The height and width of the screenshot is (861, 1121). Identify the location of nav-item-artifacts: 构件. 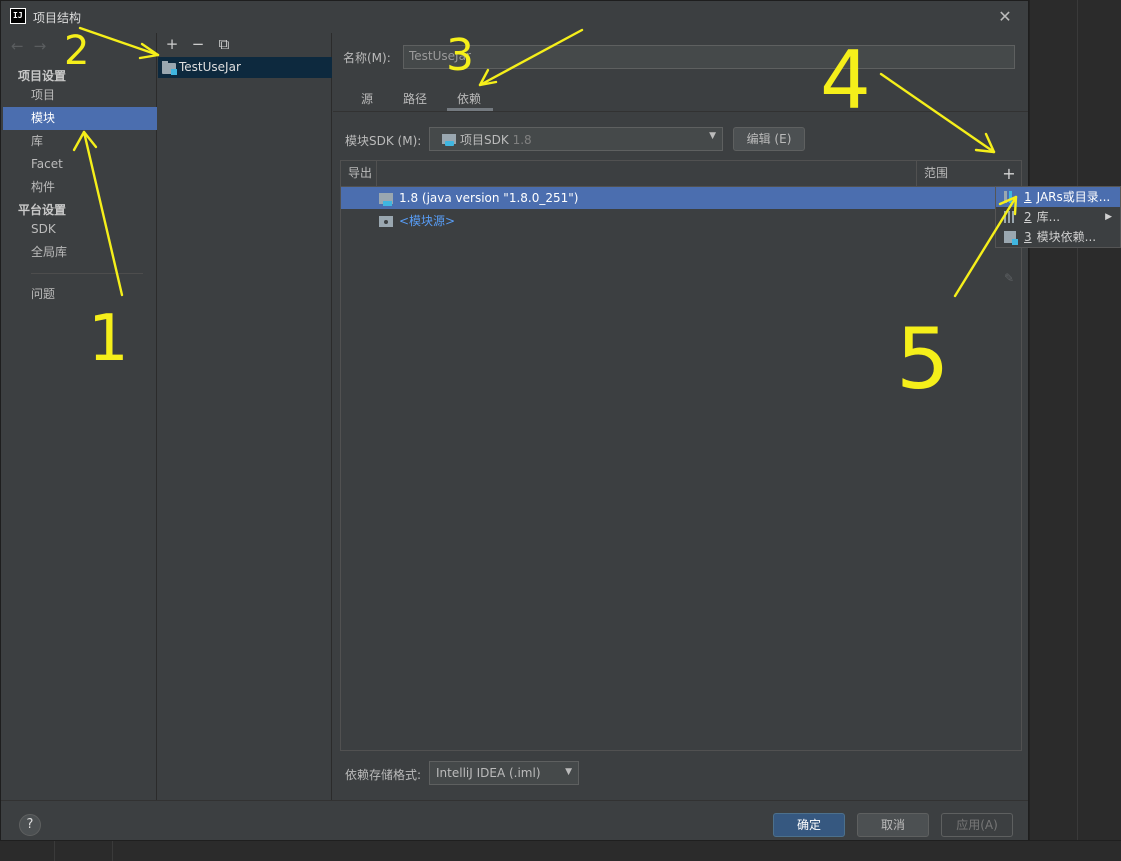
(80, 187).